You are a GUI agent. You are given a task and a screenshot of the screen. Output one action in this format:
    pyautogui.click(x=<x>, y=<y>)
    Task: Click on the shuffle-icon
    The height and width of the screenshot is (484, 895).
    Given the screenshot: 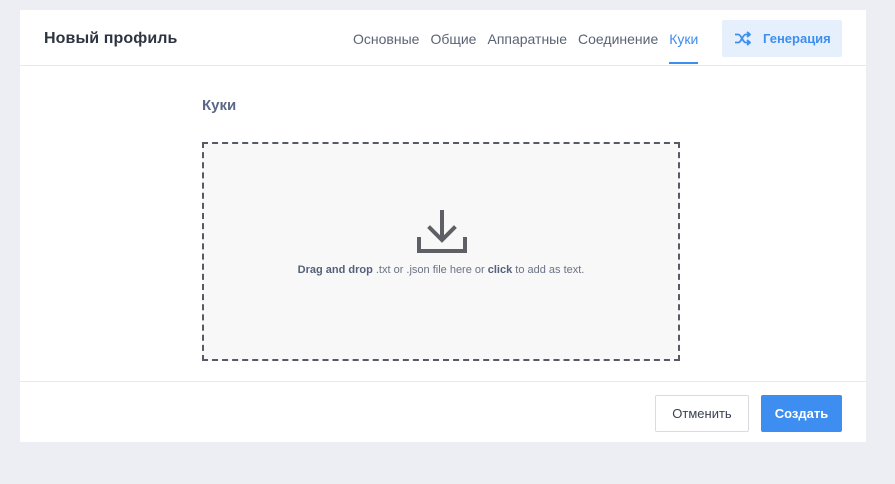 What is the action you would take?
    pyautogui.click(x=743, y=38)
    